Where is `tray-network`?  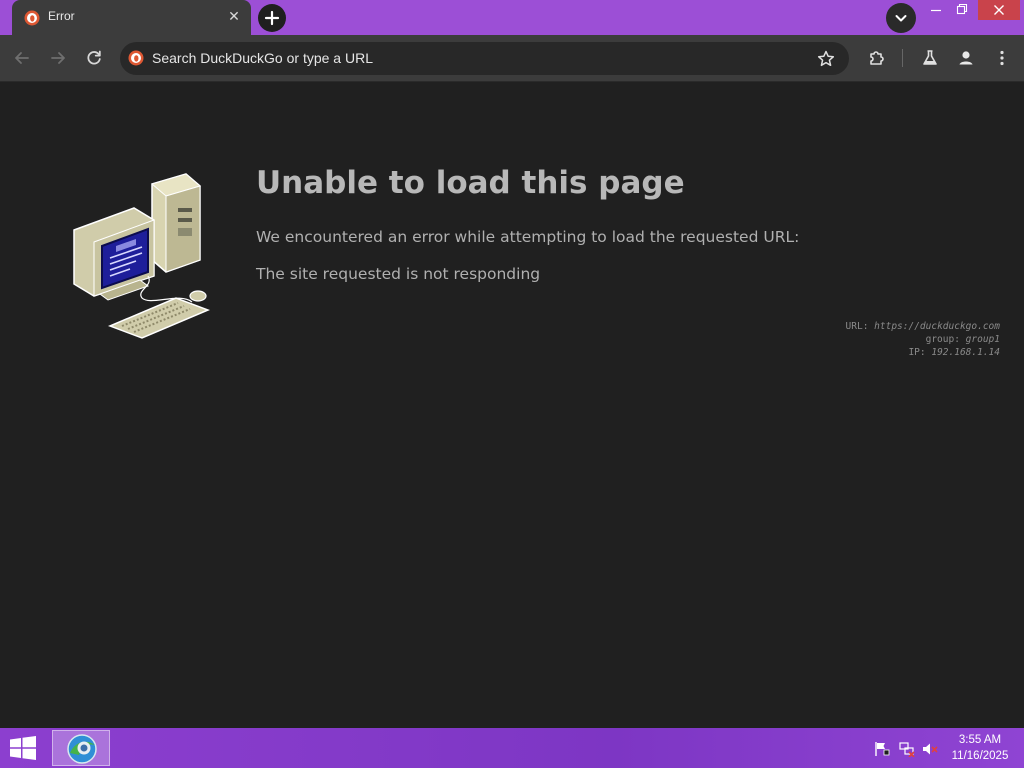
tray-network is located at coordinates (907, 749).